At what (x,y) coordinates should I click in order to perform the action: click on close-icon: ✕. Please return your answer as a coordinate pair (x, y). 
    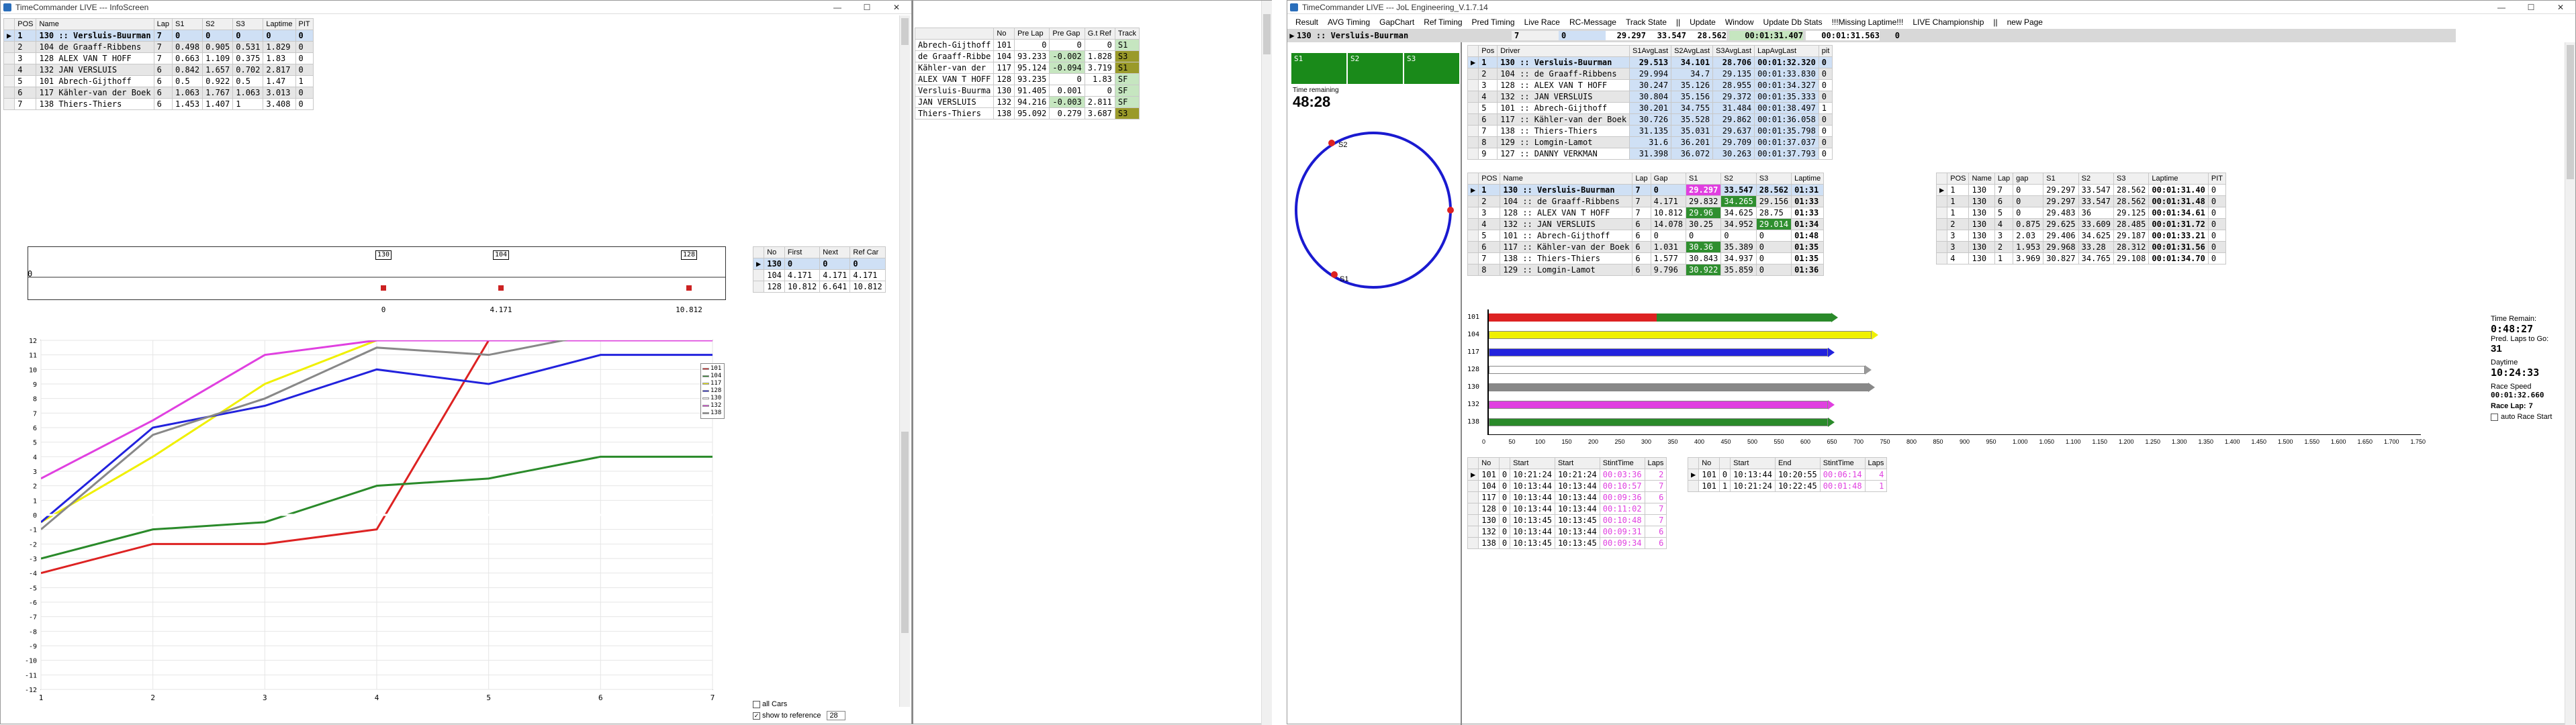
    Looking at the image, I should click on (896, 7).